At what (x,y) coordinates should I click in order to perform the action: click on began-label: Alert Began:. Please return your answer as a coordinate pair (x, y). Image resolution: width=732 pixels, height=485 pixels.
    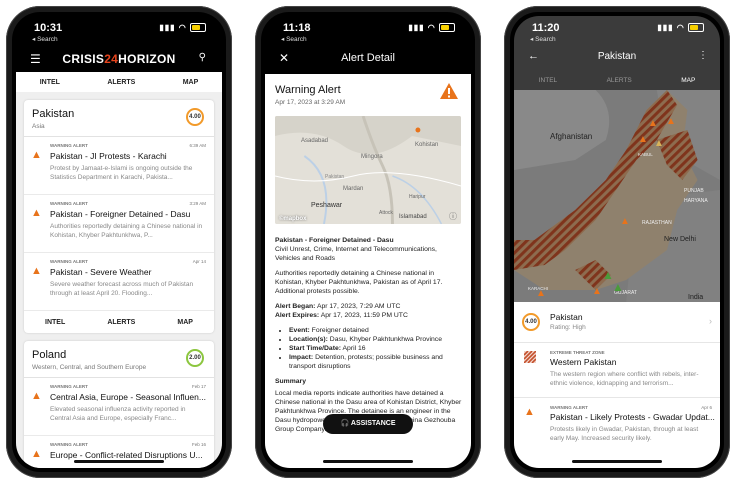
    Looking at the image, I should click on (295, 306).